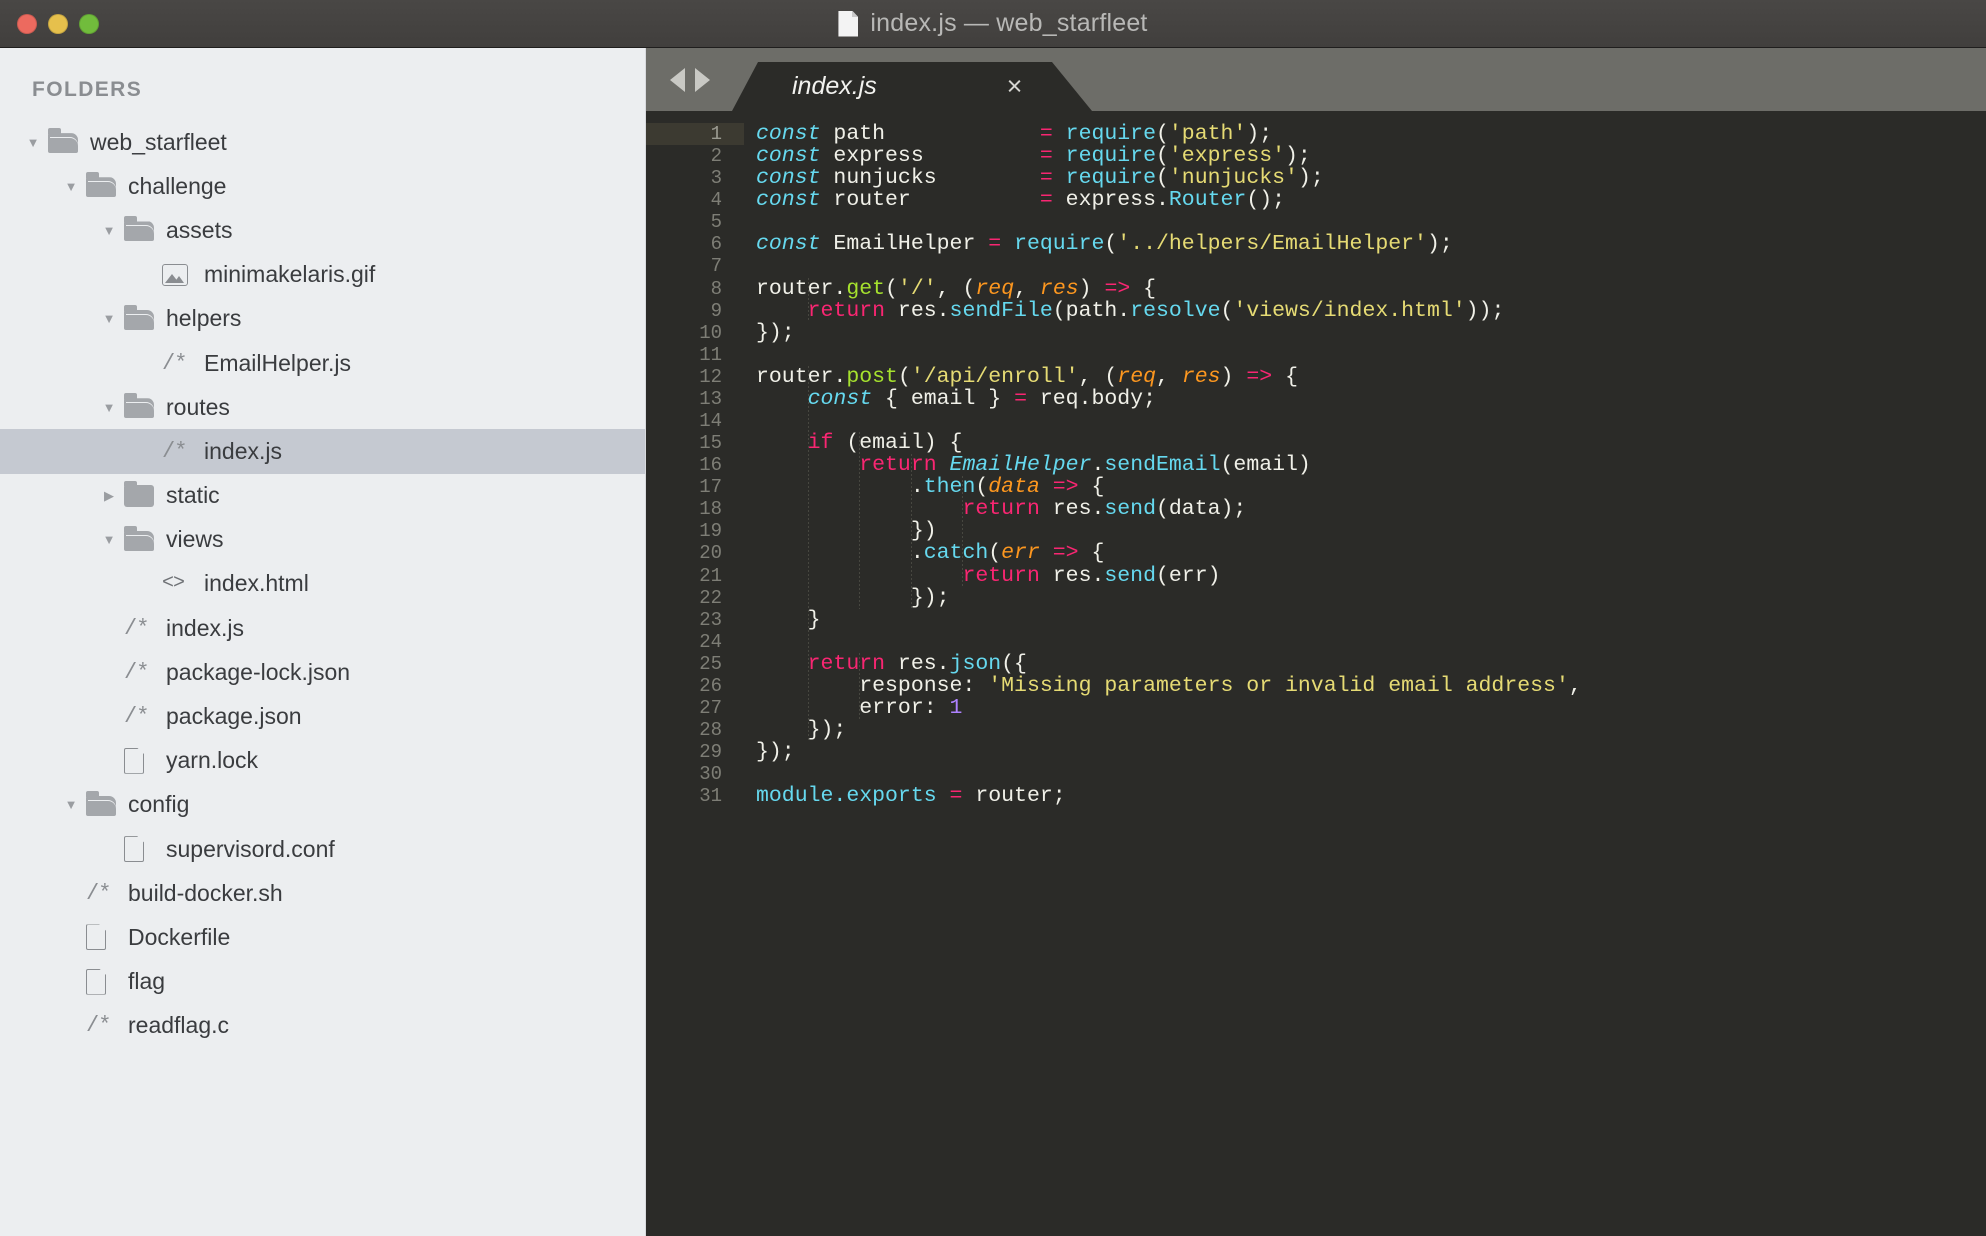  What do you see at coordinates (1365, 664) in the screenshot?
I see `code-line: return res.json({` at bounding box center [1365, 664].